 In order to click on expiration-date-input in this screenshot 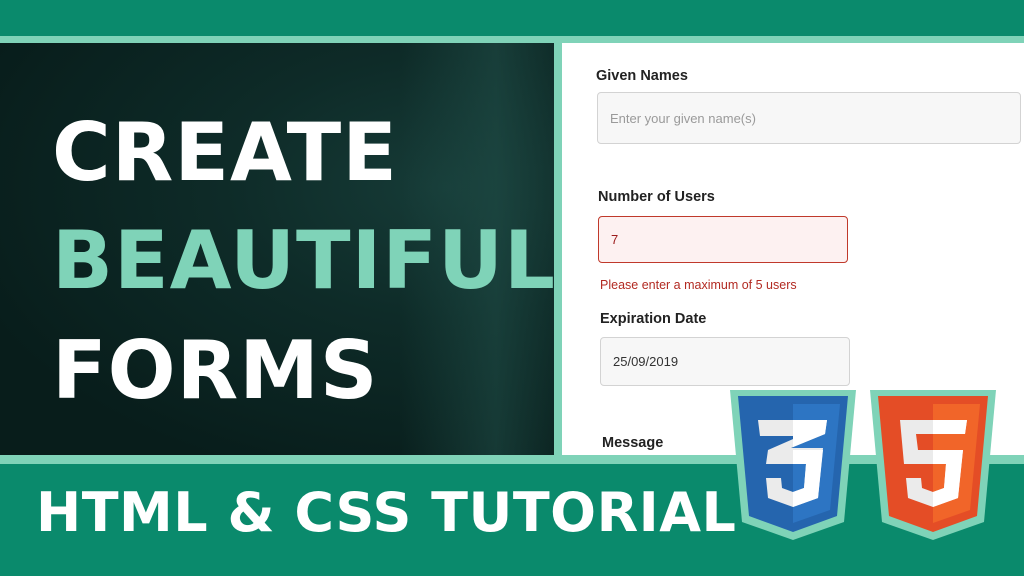, I will do `click(725, 361)`.